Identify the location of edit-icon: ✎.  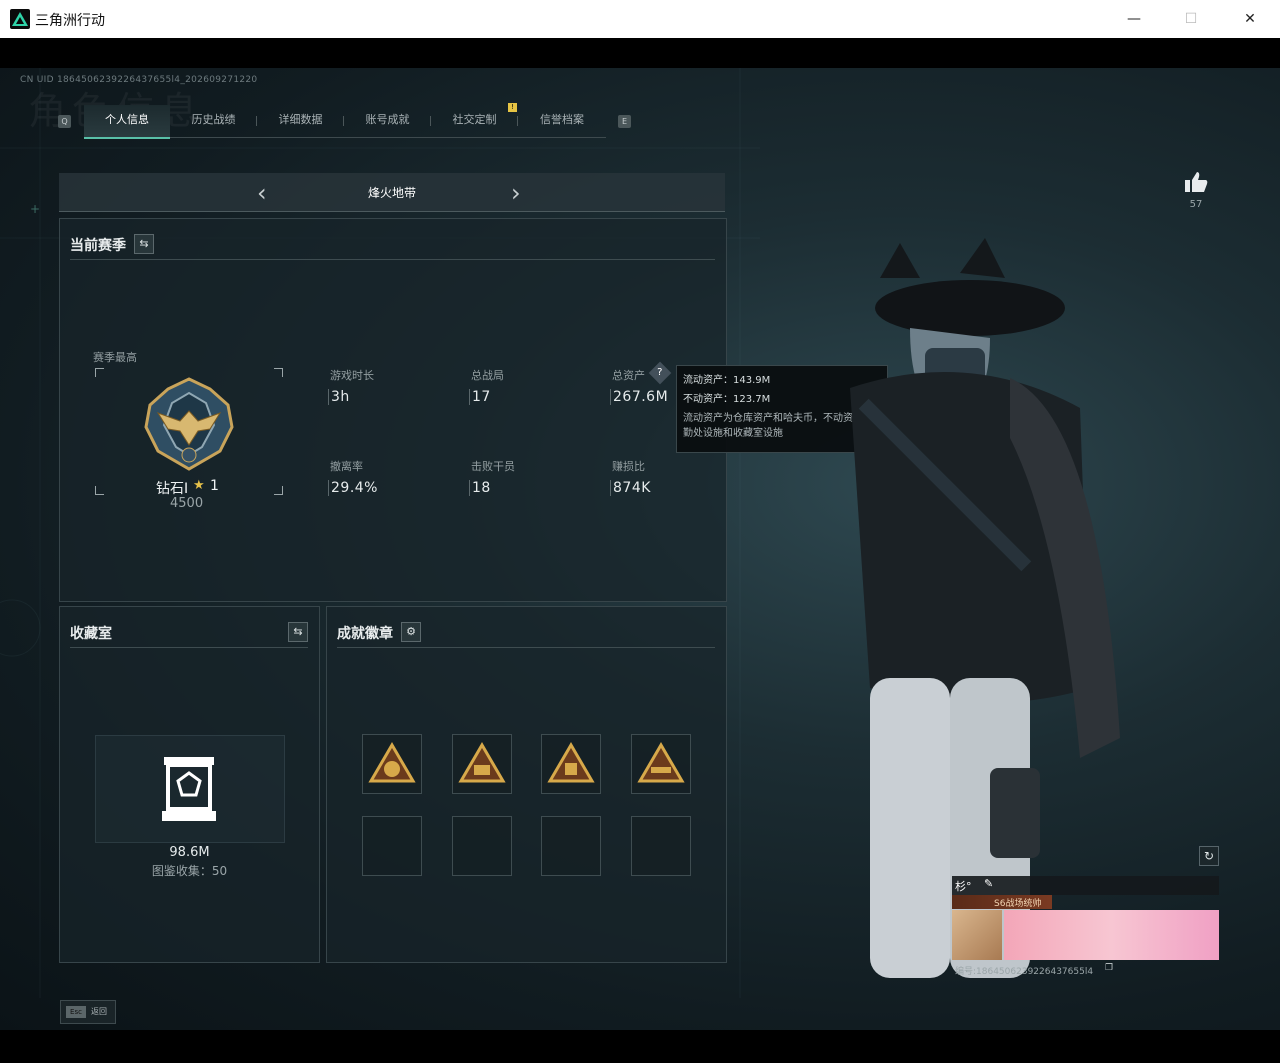
(988, 883).